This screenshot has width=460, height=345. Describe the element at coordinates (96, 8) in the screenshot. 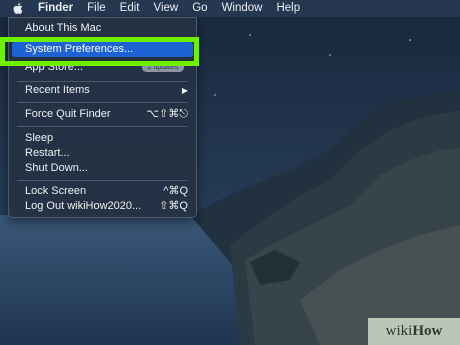

I see `menubar-file: File` at that location.